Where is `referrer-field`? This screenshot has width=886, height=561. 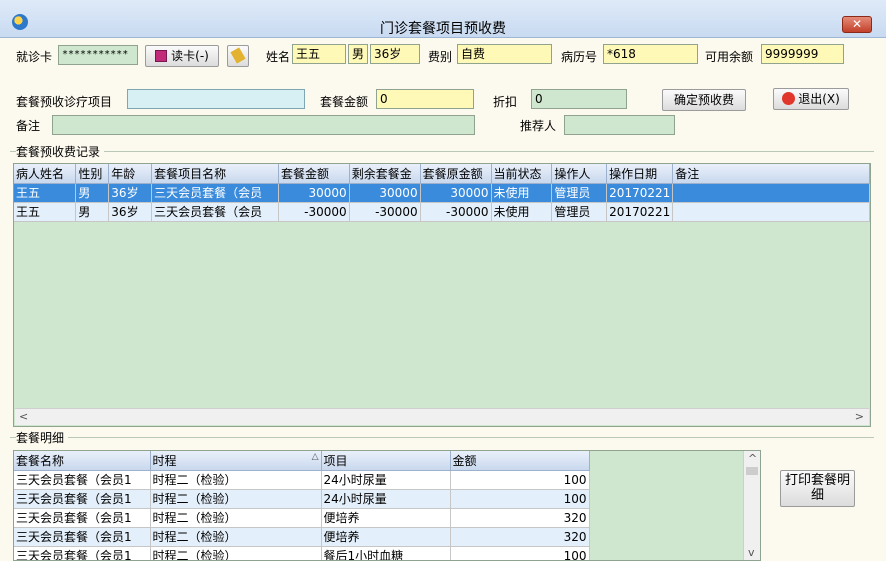 referrer-field is located at coordinates (619, 125).